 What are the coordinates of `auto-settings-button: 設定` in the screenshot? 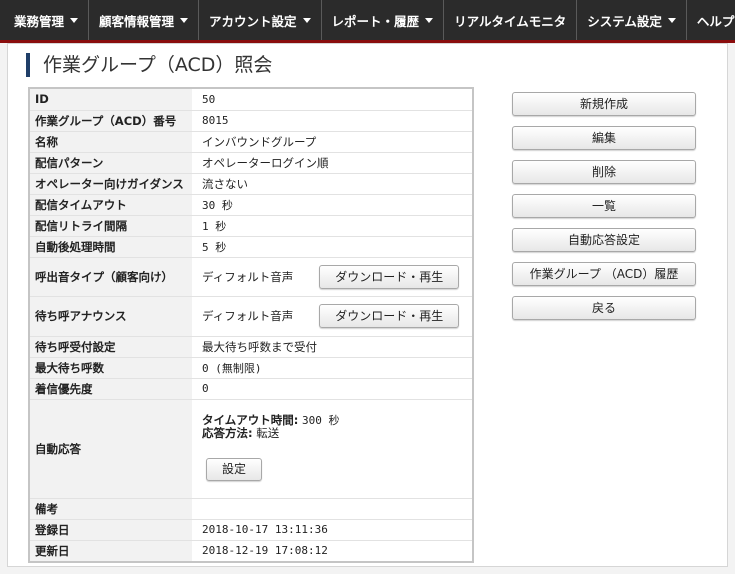 It's located at (234, 469).